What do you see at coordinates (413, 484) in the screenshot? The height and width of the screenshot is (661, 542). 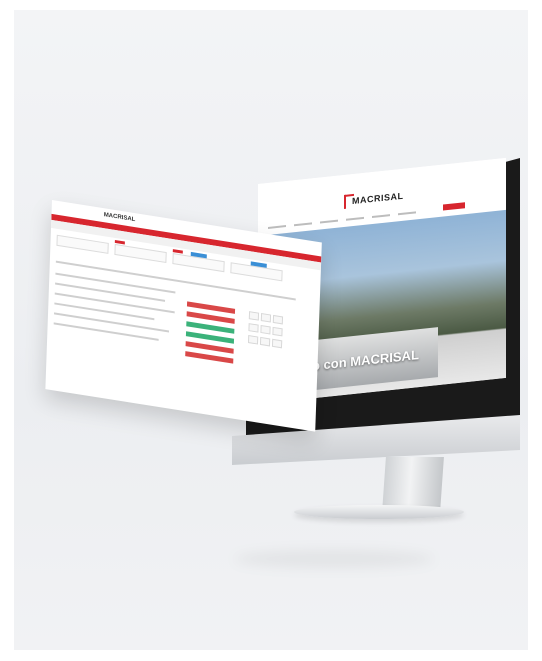 I see `monitor-stand-neck` at bounding box center [413, 484].